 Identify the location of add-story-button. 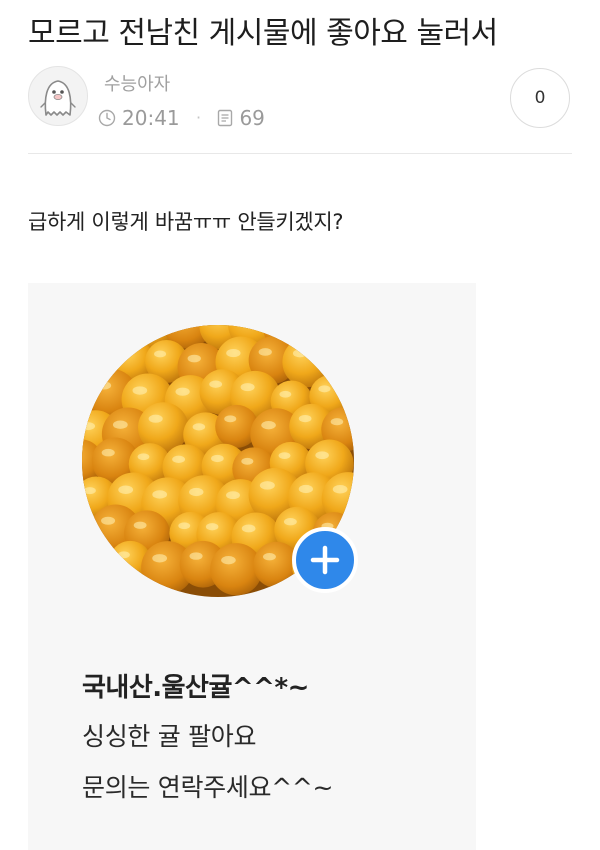
(325, 560).